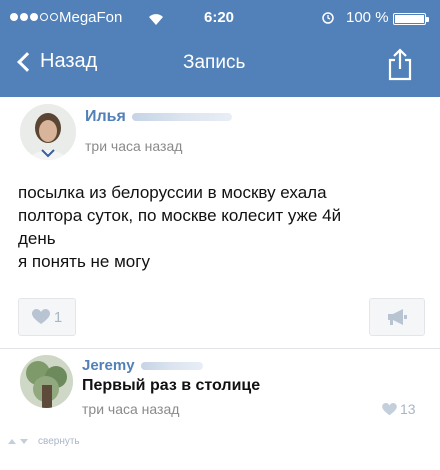 This screenshot has height=470, width=440. I want to click on comment-avatar, so click(46, 381).